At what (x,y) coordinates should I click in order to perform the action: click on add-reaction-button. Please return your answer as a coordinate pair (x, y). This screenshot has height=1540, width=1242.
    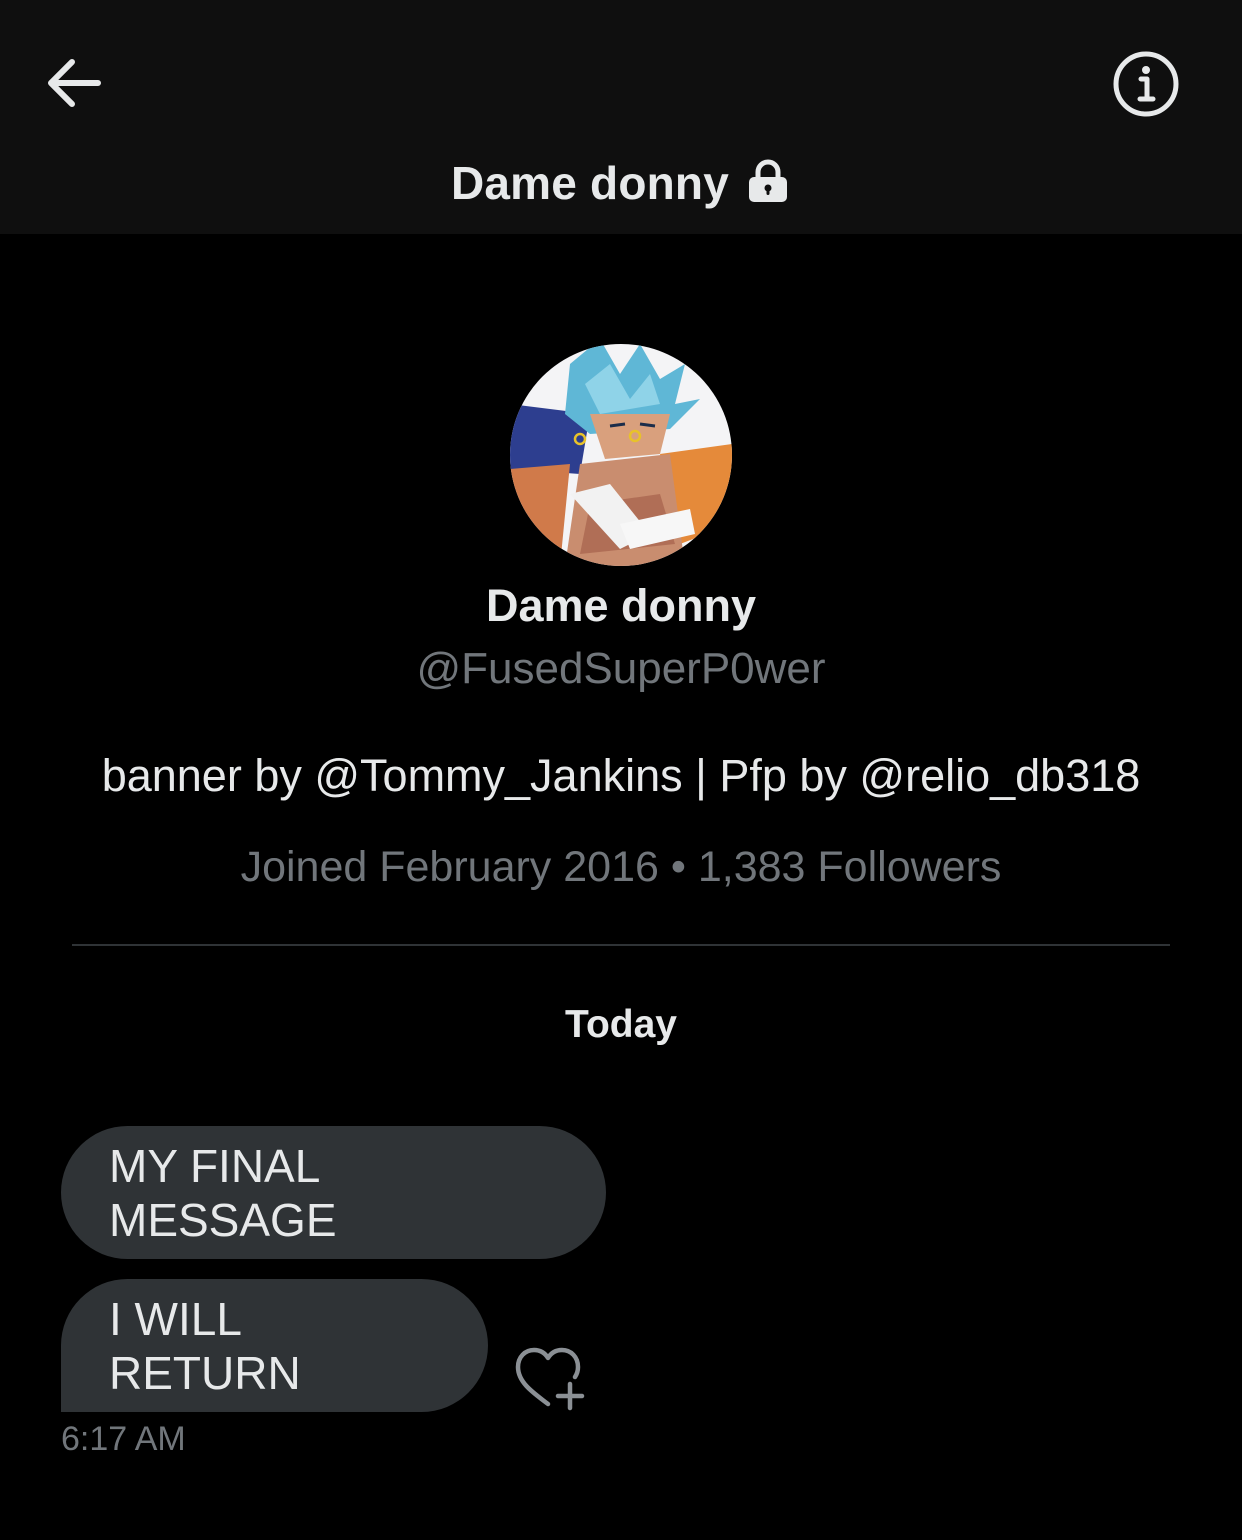
    Looking at the image, I should click on (550, 1378).